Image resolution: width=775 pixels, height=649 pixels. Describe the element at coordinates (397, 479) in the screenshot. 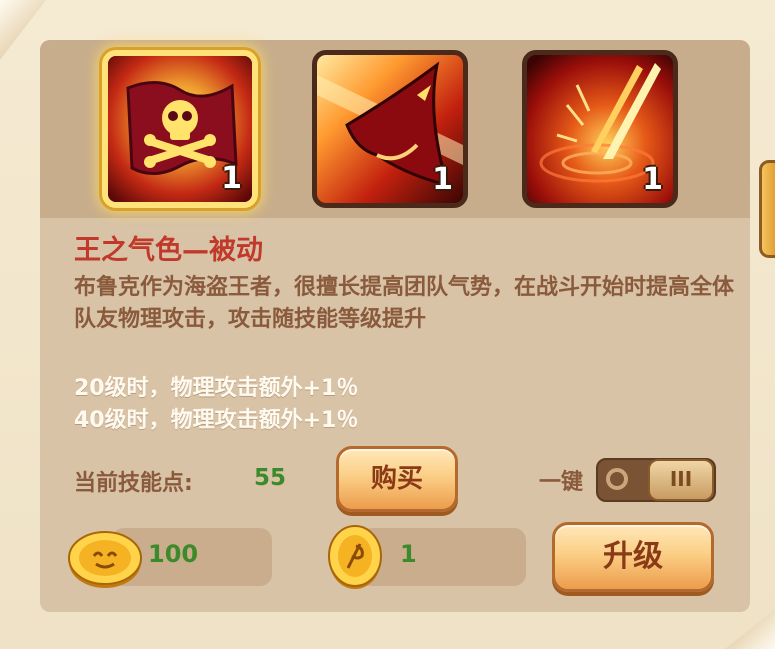

I see `buy-button: 购买` at that location.